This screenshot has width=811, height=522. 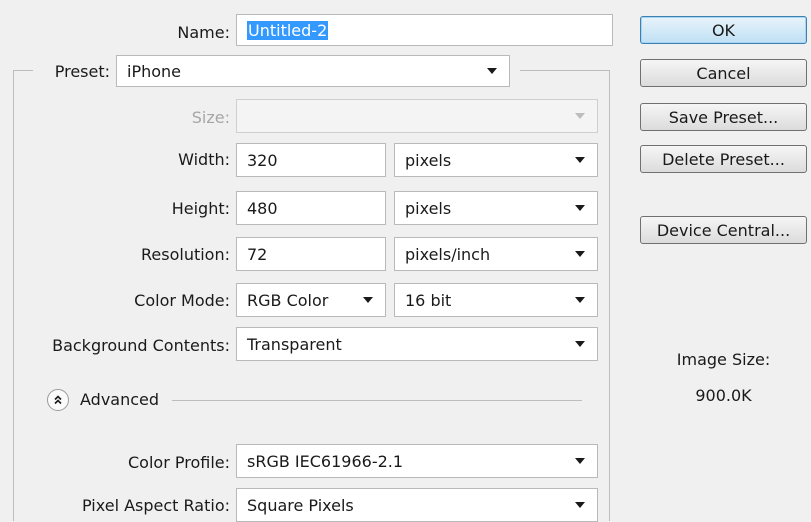 What do you see at coordinates (203, 32) in the screenshot?
I see `name-label: Name:` at bounding box center [203, 32].